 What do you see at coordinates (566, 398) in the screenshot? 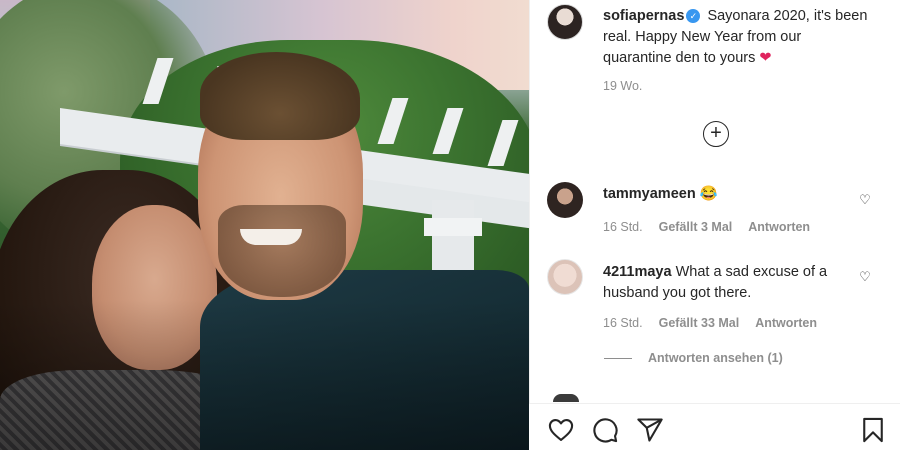
I see `comment-avatar-partial` at bounding box center [566, 398].